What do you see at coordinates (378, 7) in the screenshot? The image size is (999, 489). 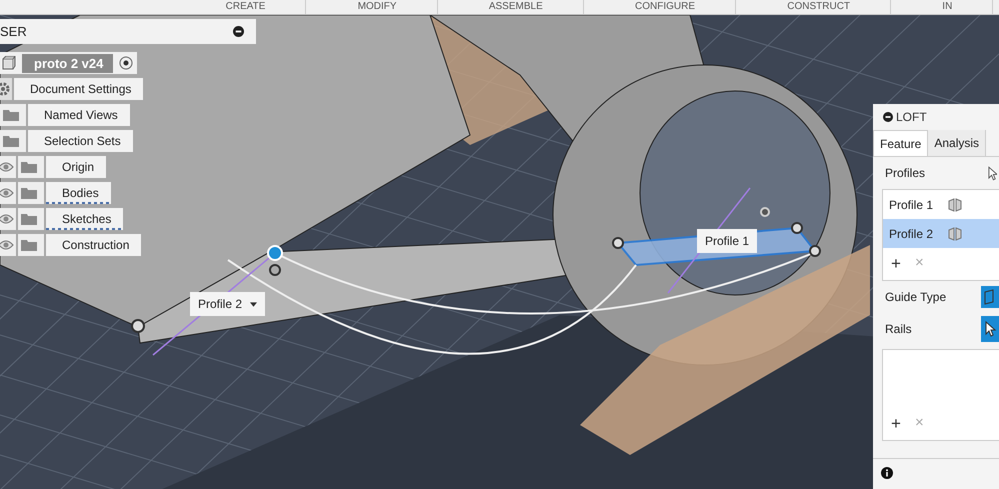 I see `toolbar-menu: MODIFY` at bounding box center [378, 7].